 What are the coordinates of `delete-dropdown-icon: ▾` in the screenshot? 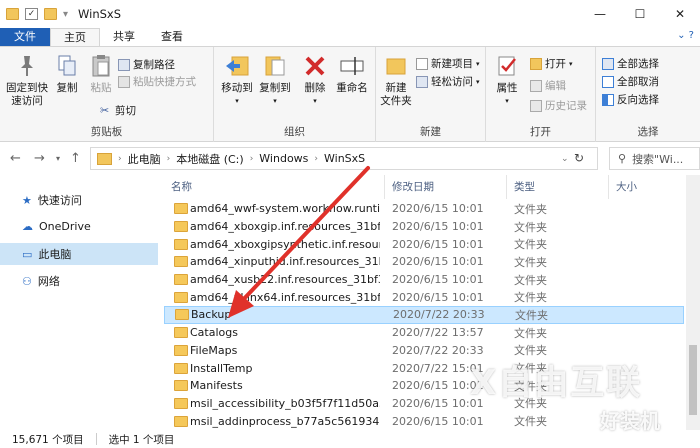 It's located at (315, 101).